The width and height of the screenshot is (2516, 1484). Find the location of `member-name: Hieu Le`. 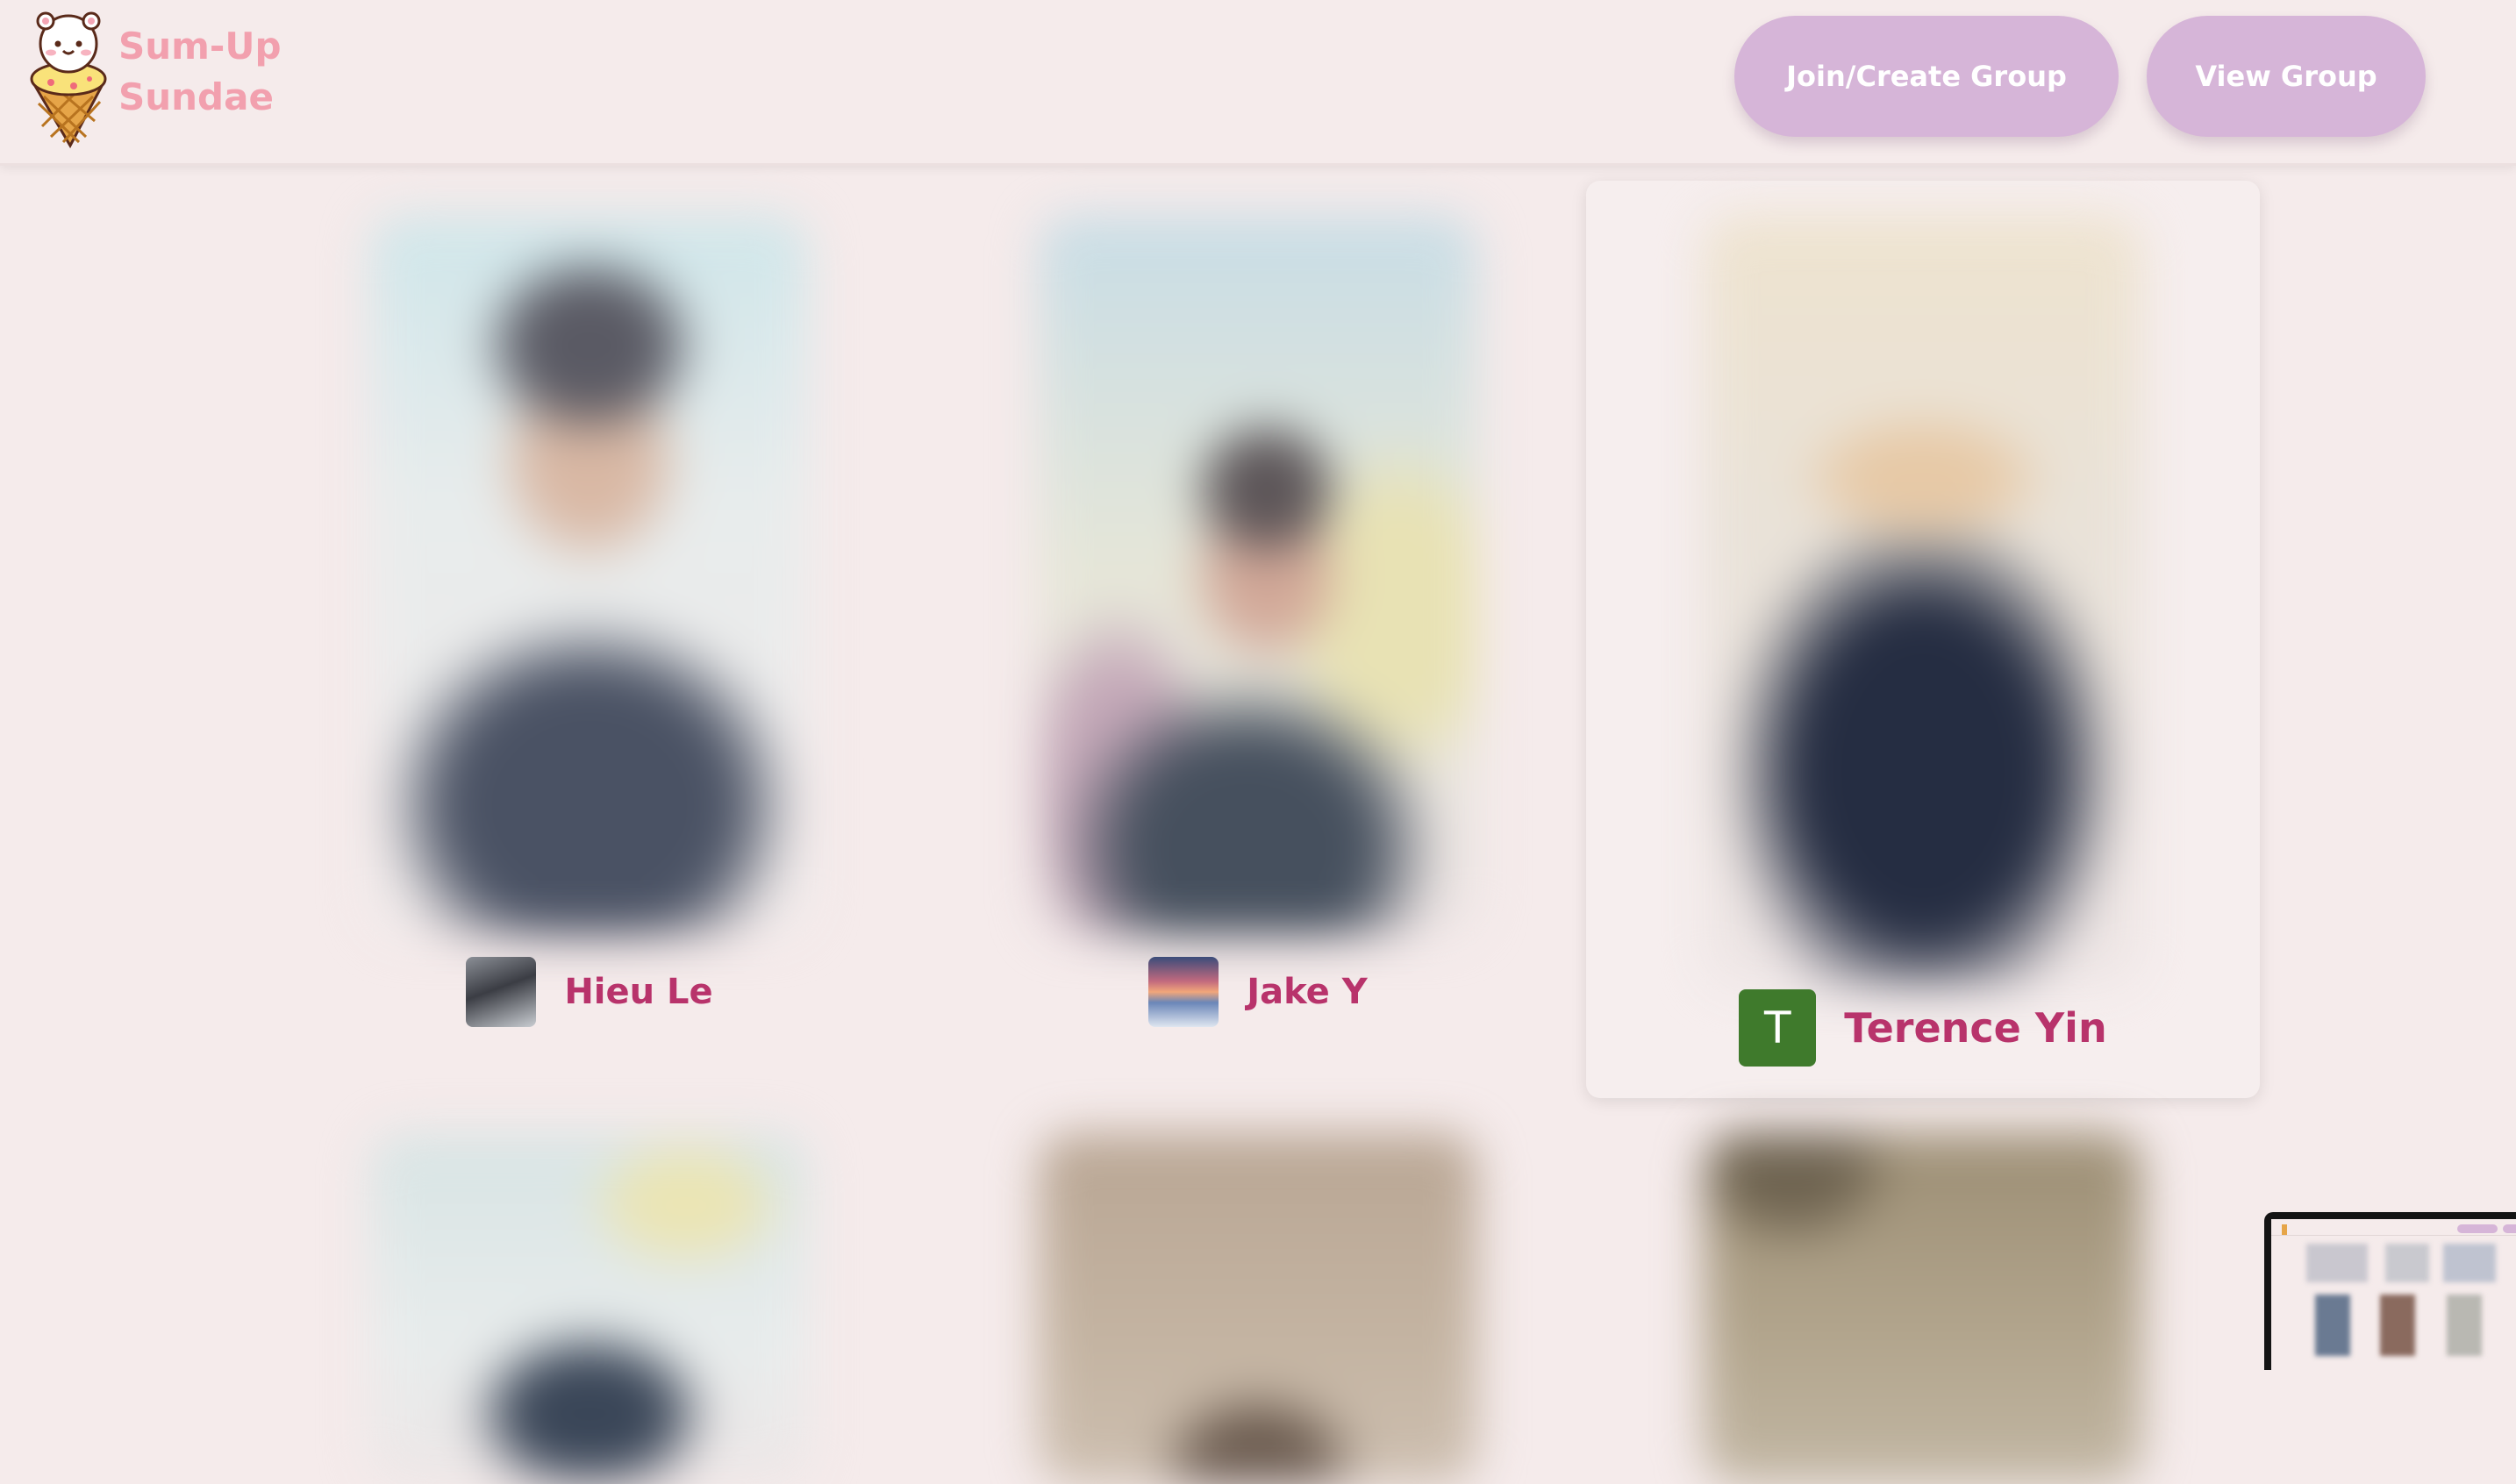

member-name: Hieu Le is located at coordinates (638, 992).